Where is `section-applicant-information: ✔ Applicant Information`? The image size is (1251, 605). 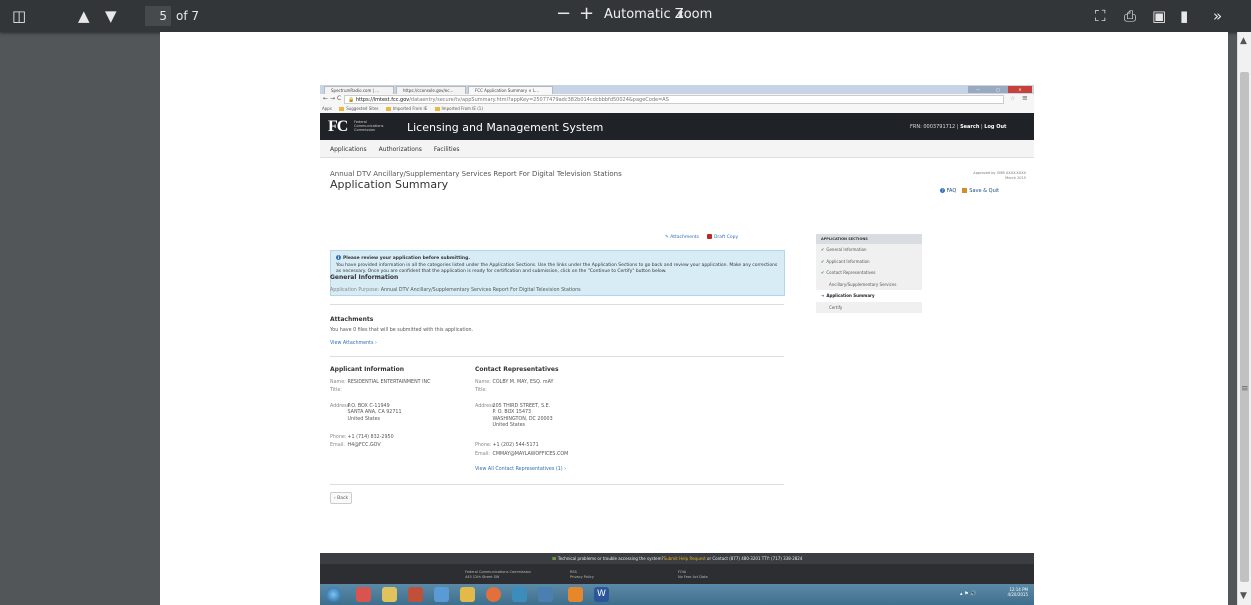
section-applicant-information: ✔ Applicant Information is located at coordinates (869, 262).